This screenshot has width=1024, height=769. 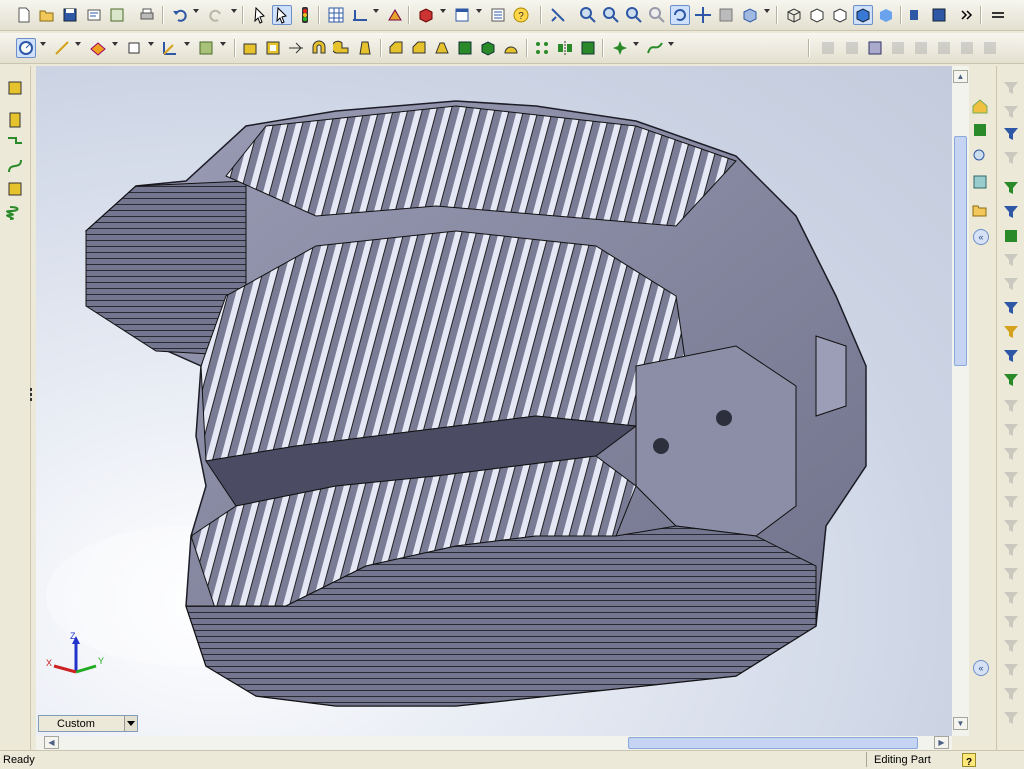 I want to click on surface-icon, so click(x=15, y=189).